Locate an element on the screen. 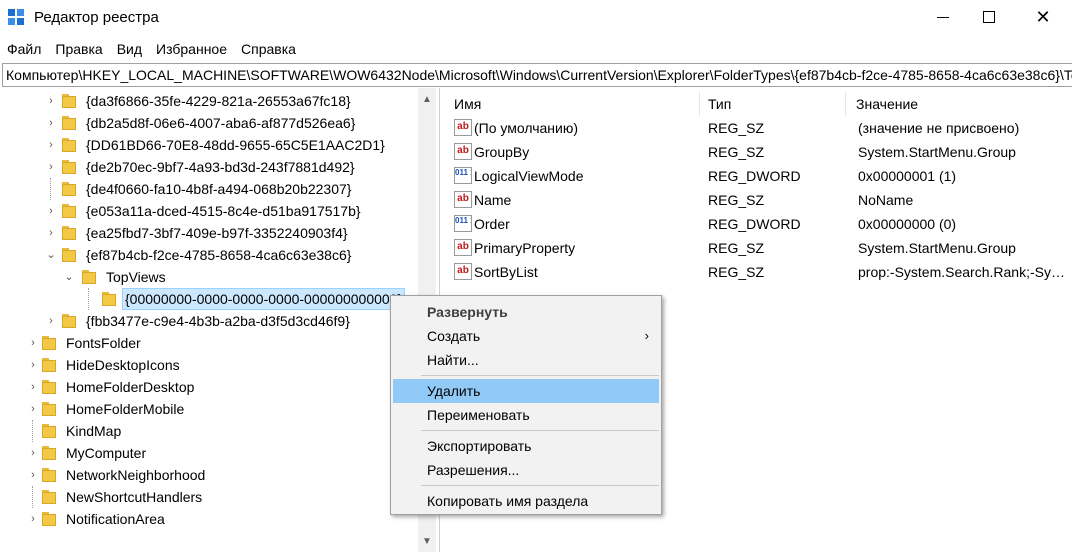 The width and height of the screenshot is (1072, 552). tree-item-label: HideDesktopIcons is located at coordinates (123, 365).